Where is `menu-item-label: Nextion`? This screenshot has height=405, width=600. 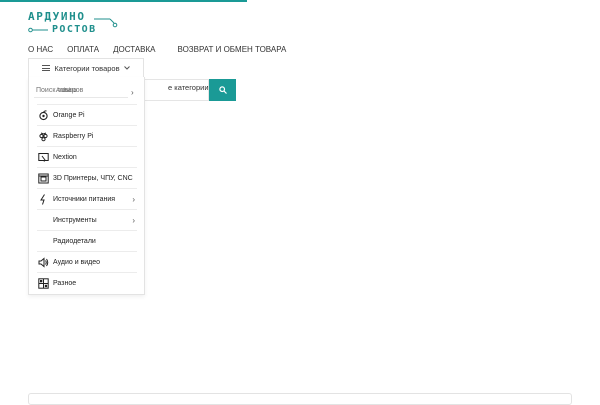
menu-item-label: Nextion is located at coordinates (65, 157).